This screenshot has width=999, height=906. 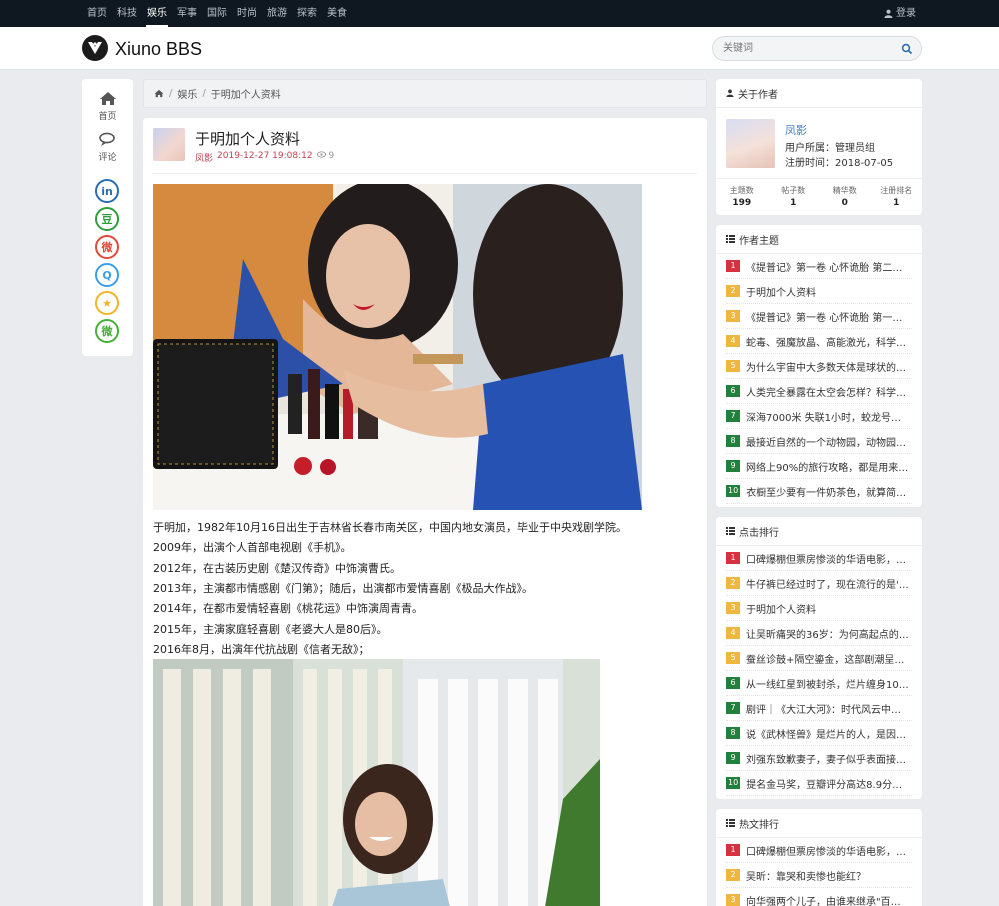 What do you see at coordinates (187, 93) in the screenshot?
I see `breadcrumb-category: 娱乐` at bounding box center [187, 93].